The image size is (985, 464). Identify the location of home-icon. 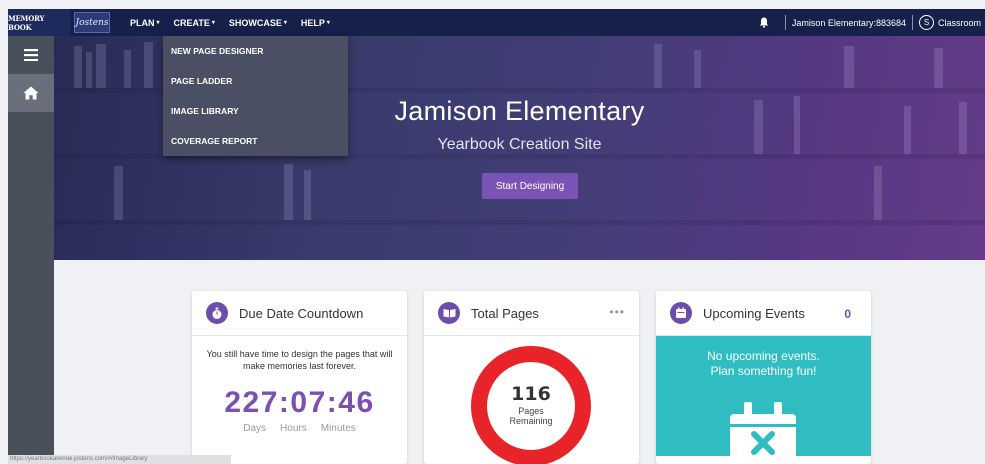
(31, 93).